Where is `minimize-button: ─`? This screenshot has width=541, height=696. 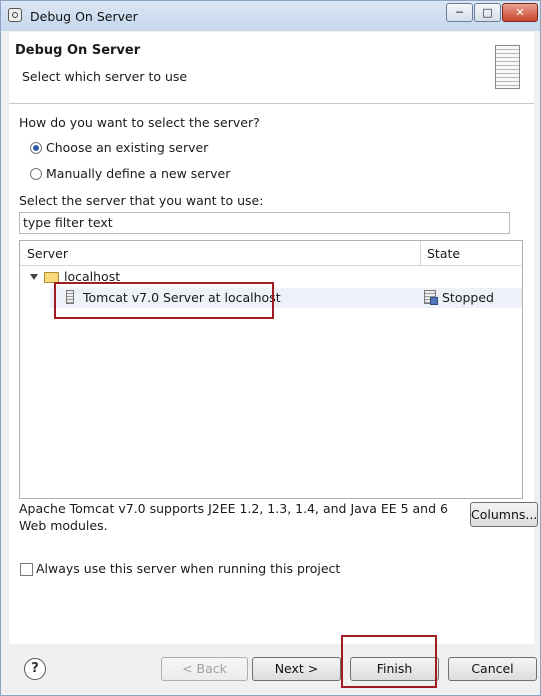 minimize-button: ─ is located at coordinates (459, 12).